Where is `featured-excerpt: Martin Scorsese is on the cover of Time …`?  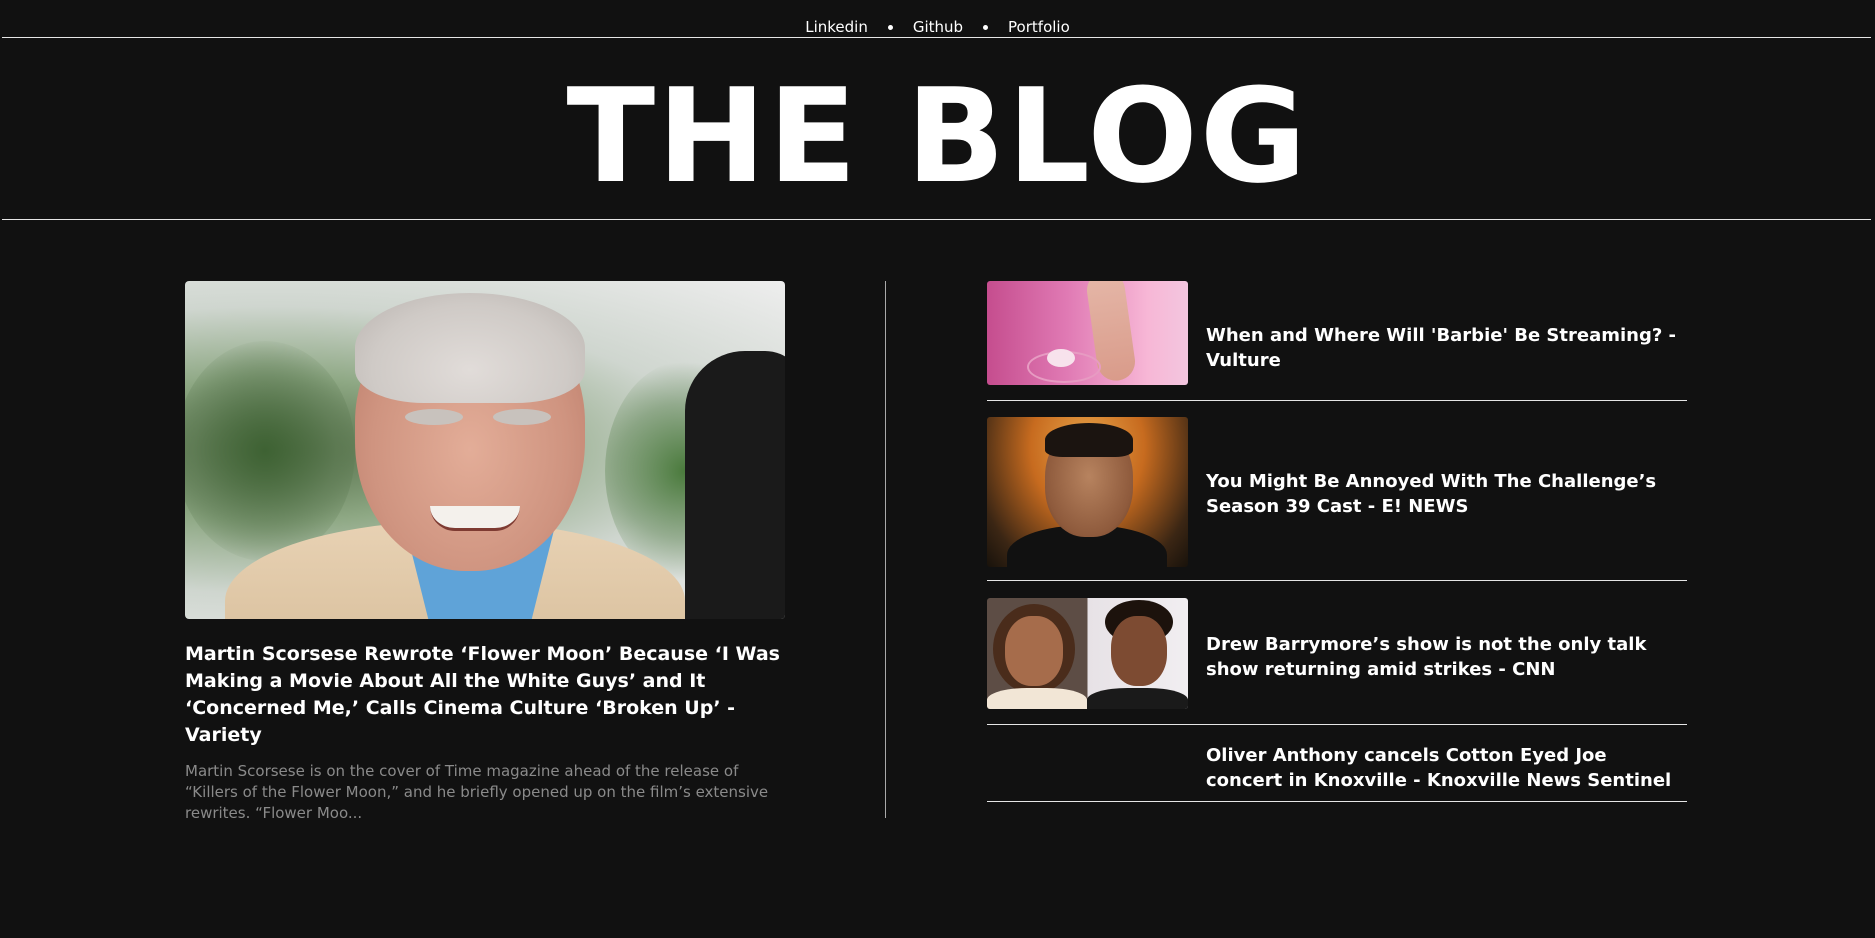 featured-excerpt: Martin Scorsese is on the cover of Time … is located at coordinates (477, 792).